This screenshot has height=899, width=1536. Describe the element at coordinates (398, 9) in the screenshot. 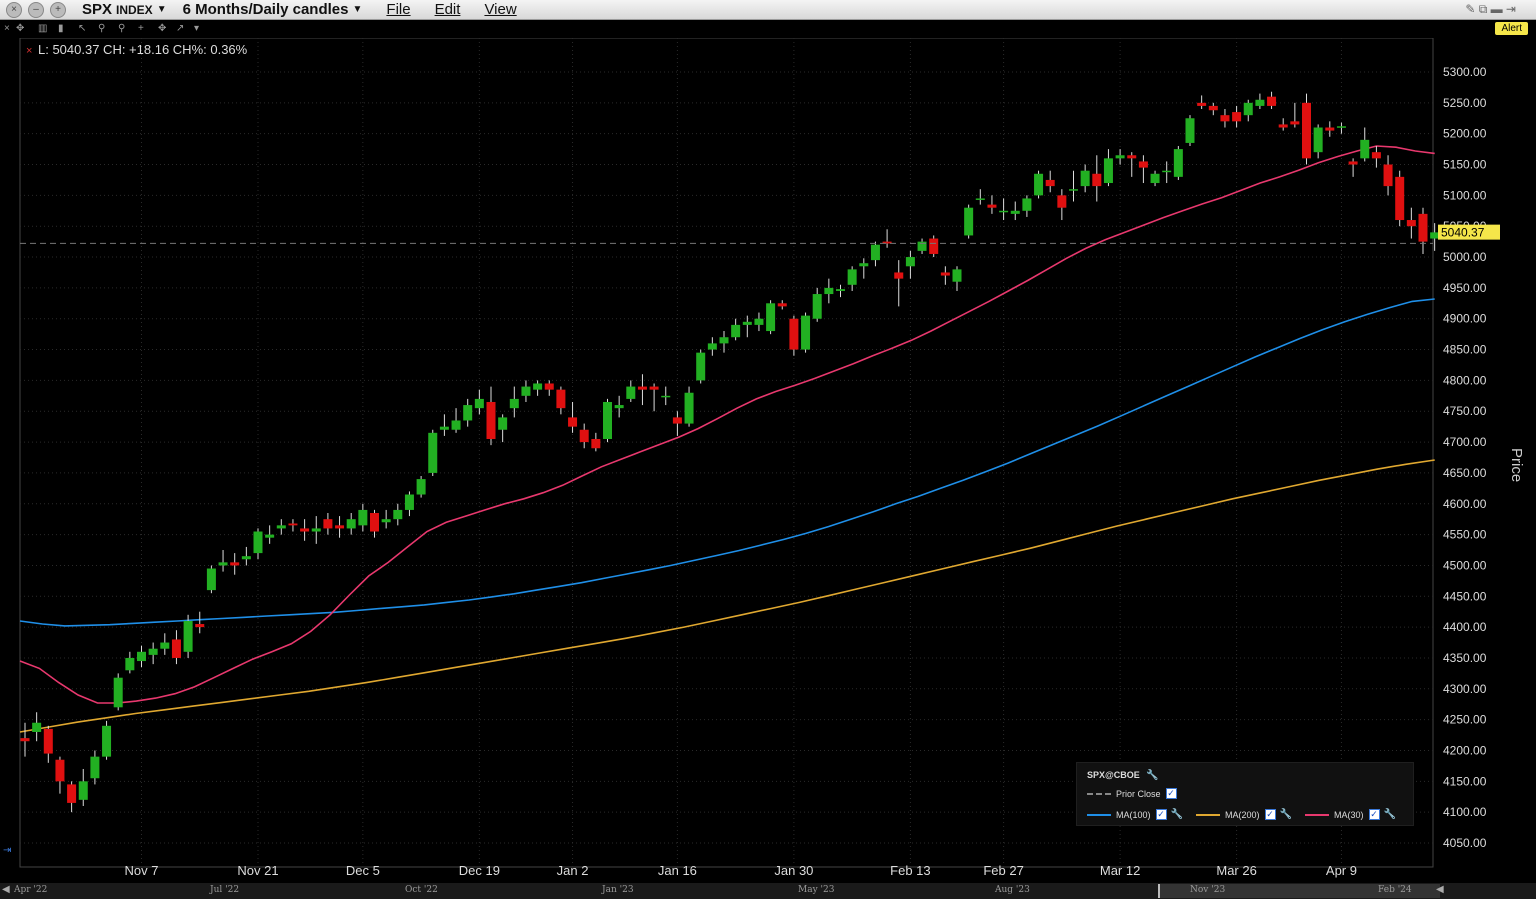

I see `menu-file: File` at that location.